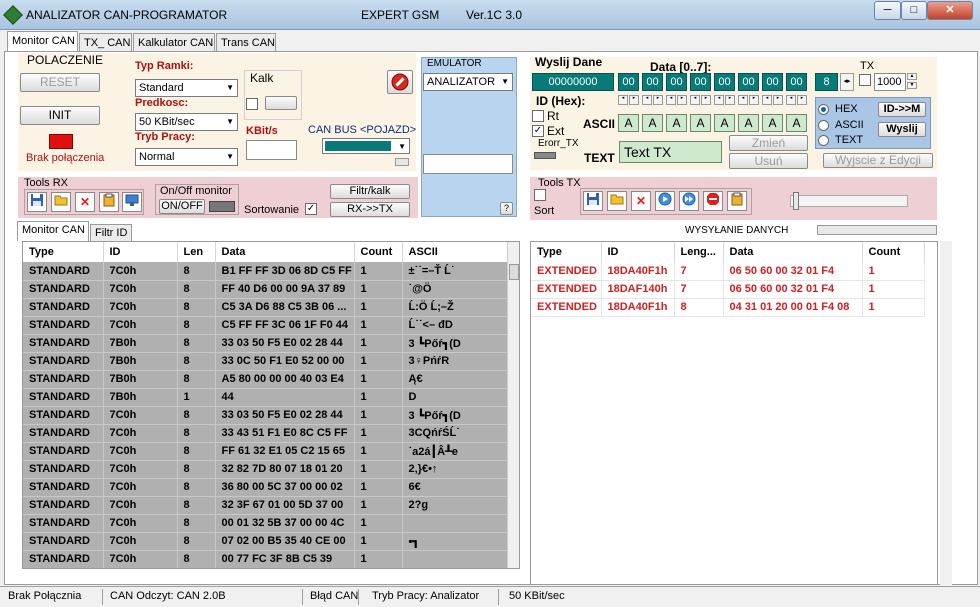 The height and width of the screenshot is (607, 980). What do you see at coordinates (538, 131) in the screenshot?
I see `ext-checkbox: ✓` at bounding box center [538, 131].